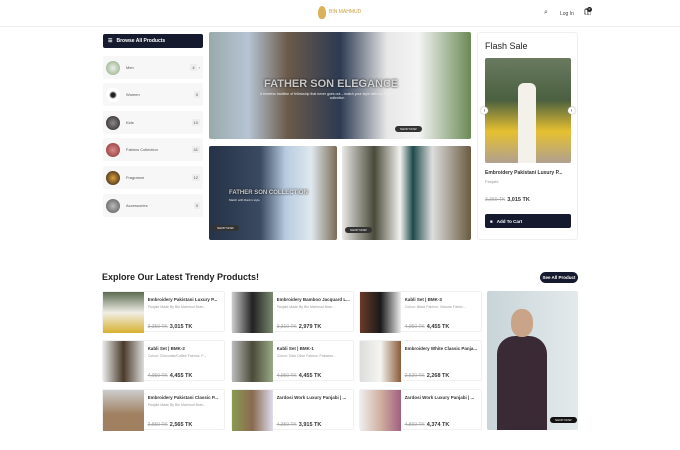 The image size is (680, 450). I want to click on sub-banner-title: FATHER SON COLLECTION, so click(268, 193).